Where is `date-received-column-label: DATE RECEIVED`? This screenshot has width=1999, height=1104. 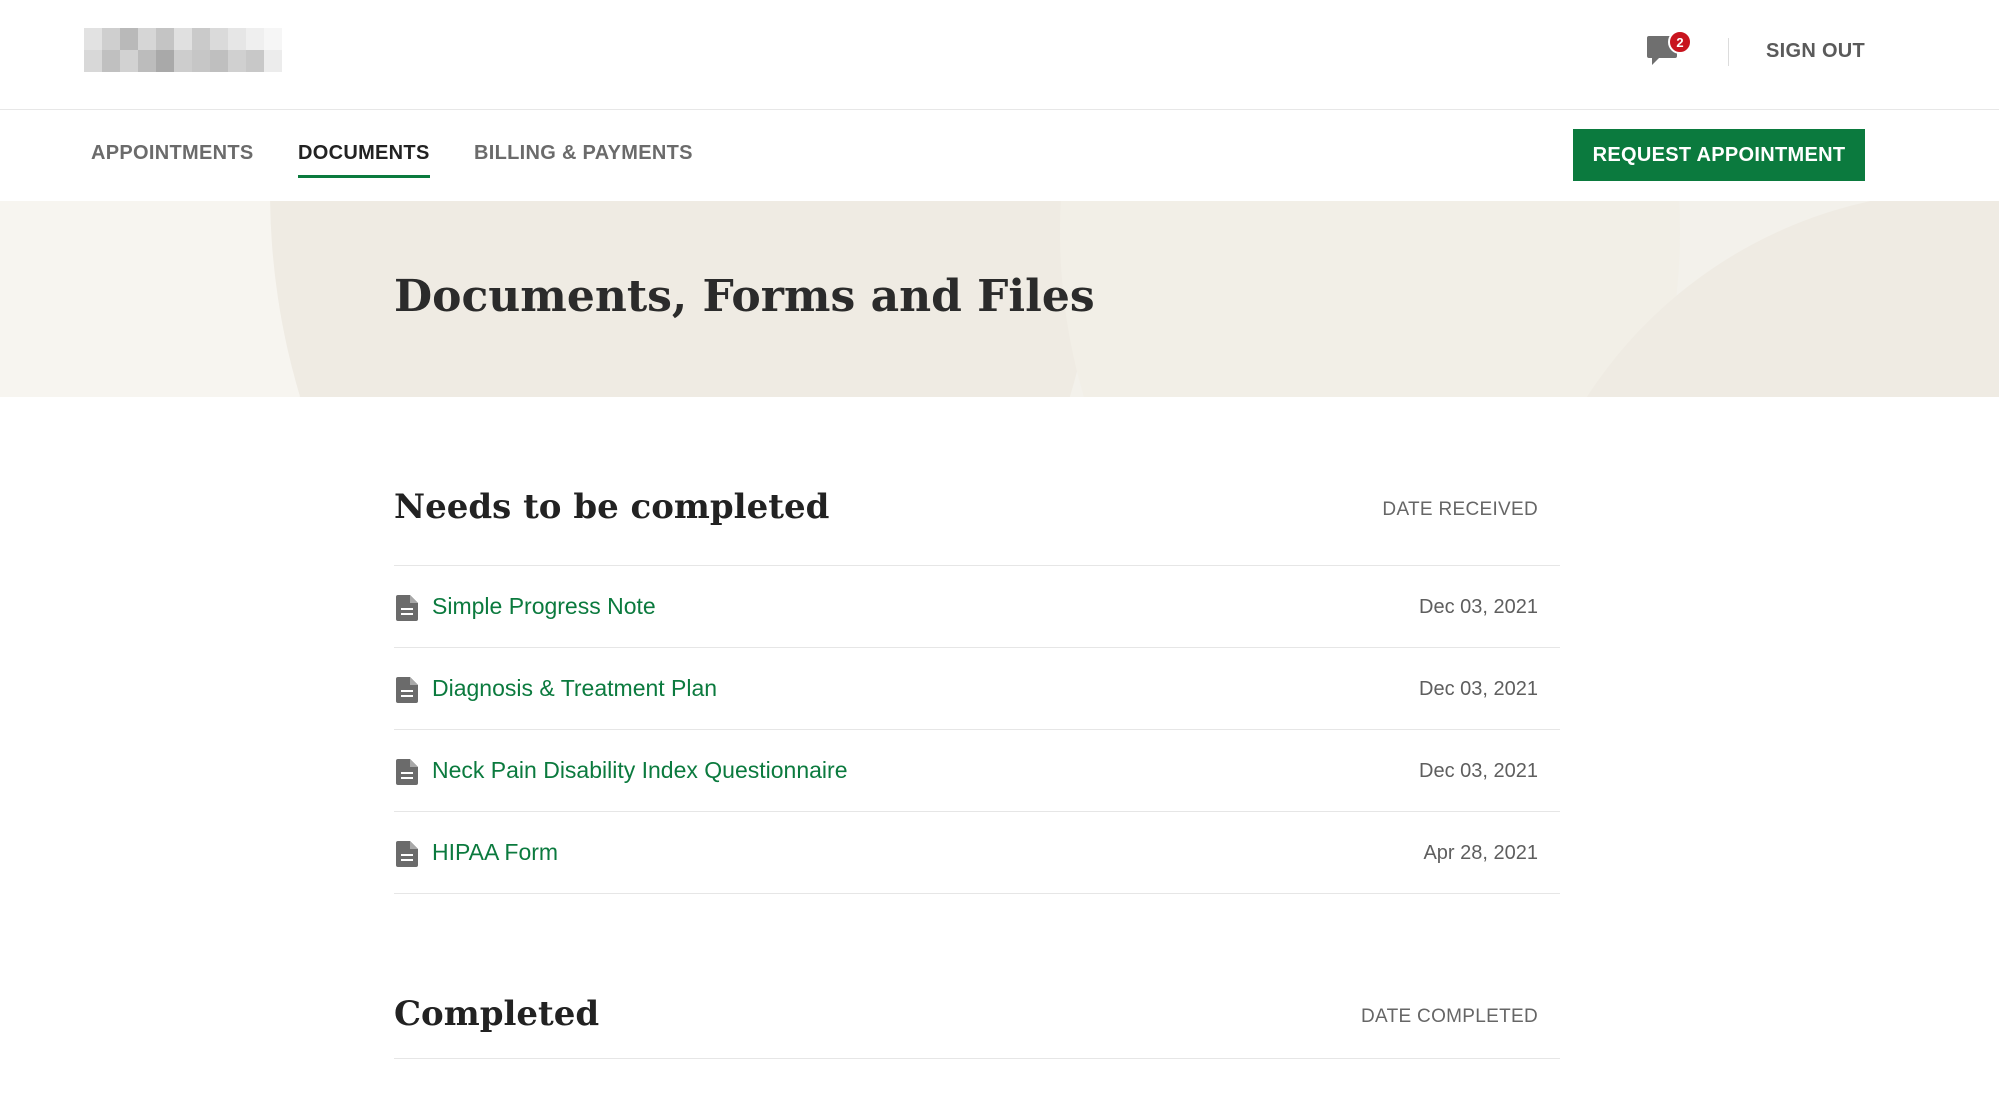
date-received-column-label: DATE RECEIVED is located at coordinates (1460, 509).